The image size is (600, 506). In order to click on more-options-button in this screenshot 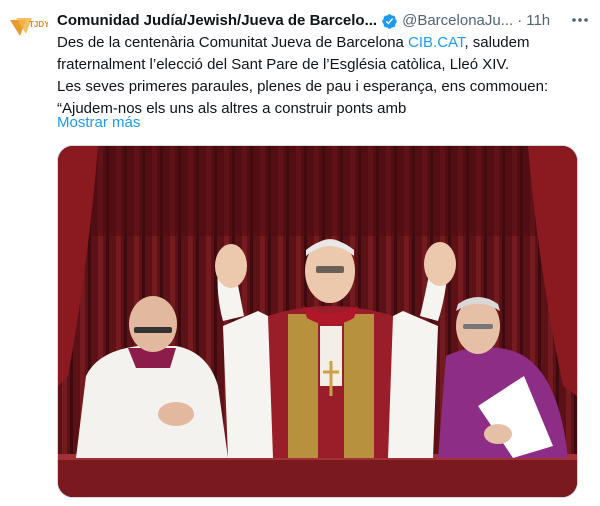, I will do `click(580, 20)`.